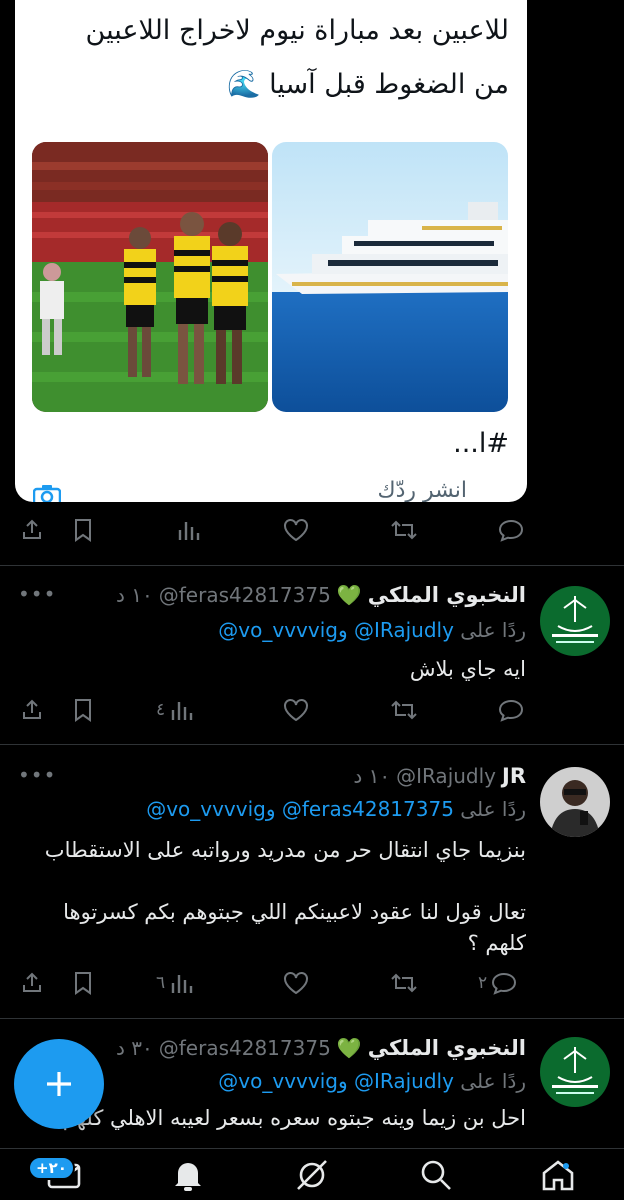 The width and height of the screenshot is (624, 1200). I want to click on timestamp: ٣٠ د, so click(134, 1048).